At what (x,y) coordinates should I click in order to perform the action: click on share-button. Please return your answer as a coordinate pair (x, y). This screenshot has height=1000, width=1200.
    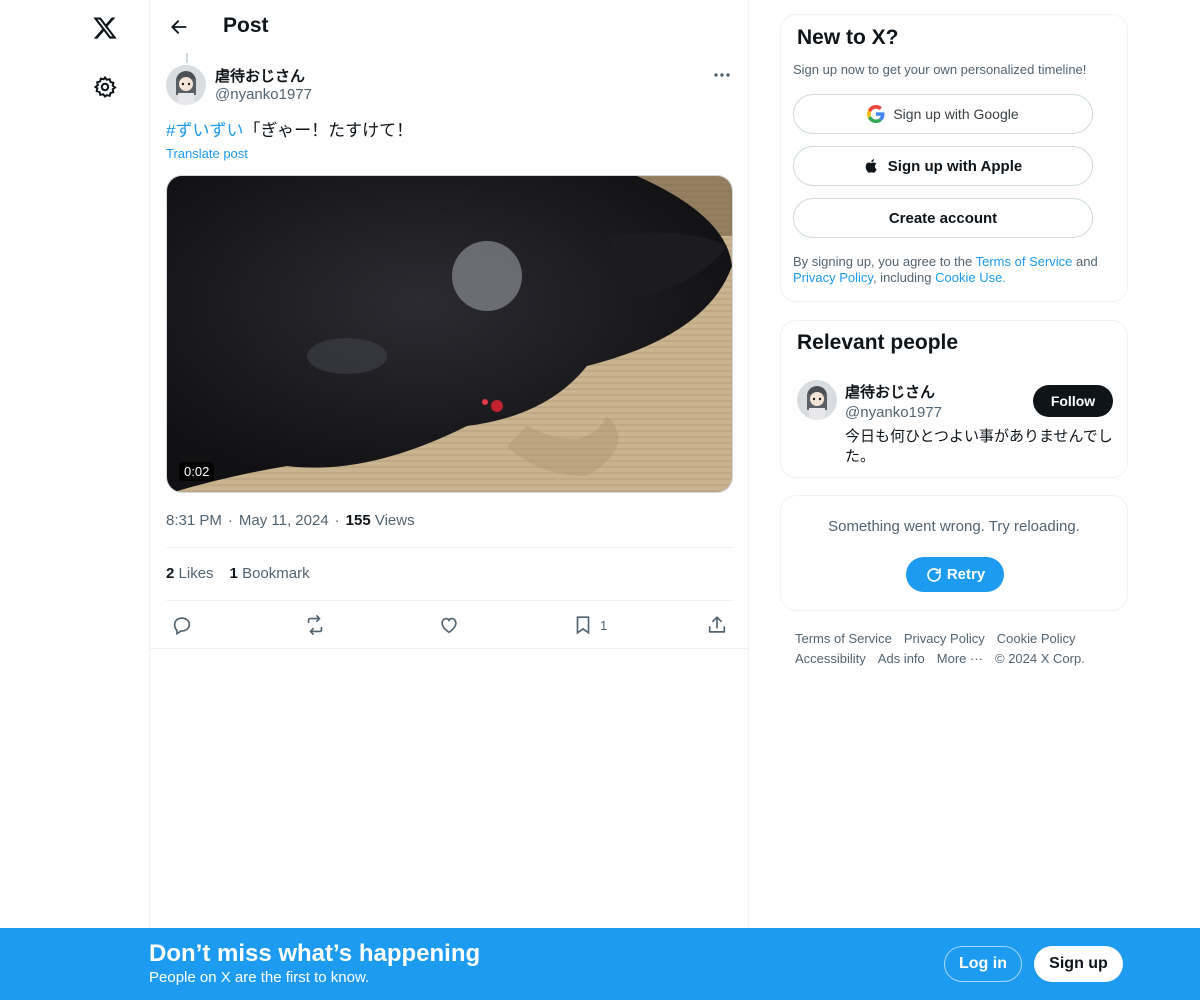
    Looking at the image, I should click on (717, 625).